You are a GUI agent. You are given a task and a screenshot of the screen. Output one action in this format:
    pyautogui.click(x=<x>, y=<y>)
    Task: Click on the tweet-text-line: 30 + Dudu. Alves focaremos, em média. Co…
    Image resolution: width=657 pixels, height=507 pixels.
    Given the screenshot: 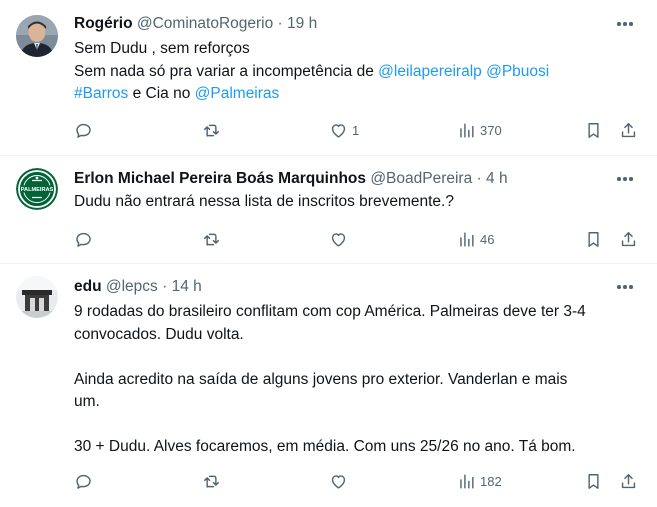 What is the action you would take?
    pyautogui.click(x=359, y=447)
    